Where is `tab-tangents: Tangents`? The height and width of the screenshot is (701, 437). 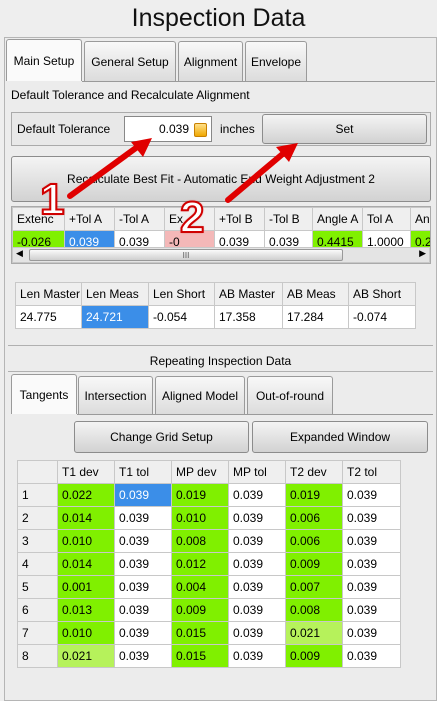
tab-tangents: Tangents is located at coordinates (44, 394).